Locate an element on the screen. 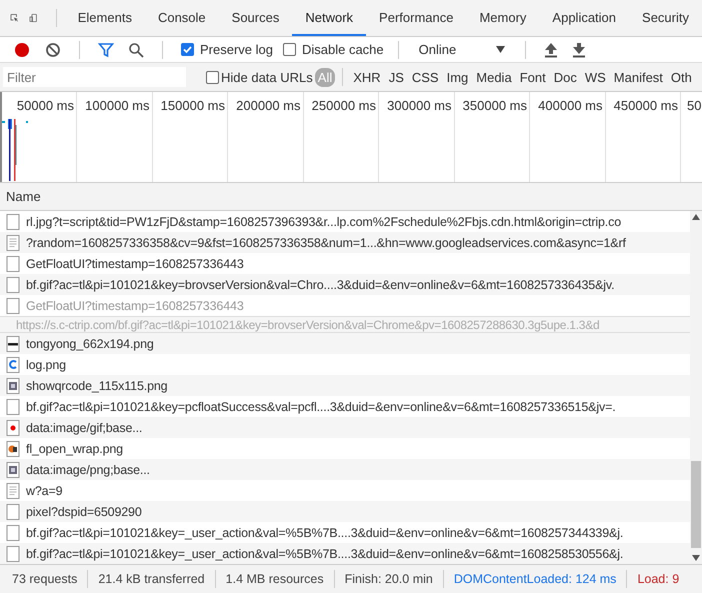  caret-icon is located at coordinates (501, 49).